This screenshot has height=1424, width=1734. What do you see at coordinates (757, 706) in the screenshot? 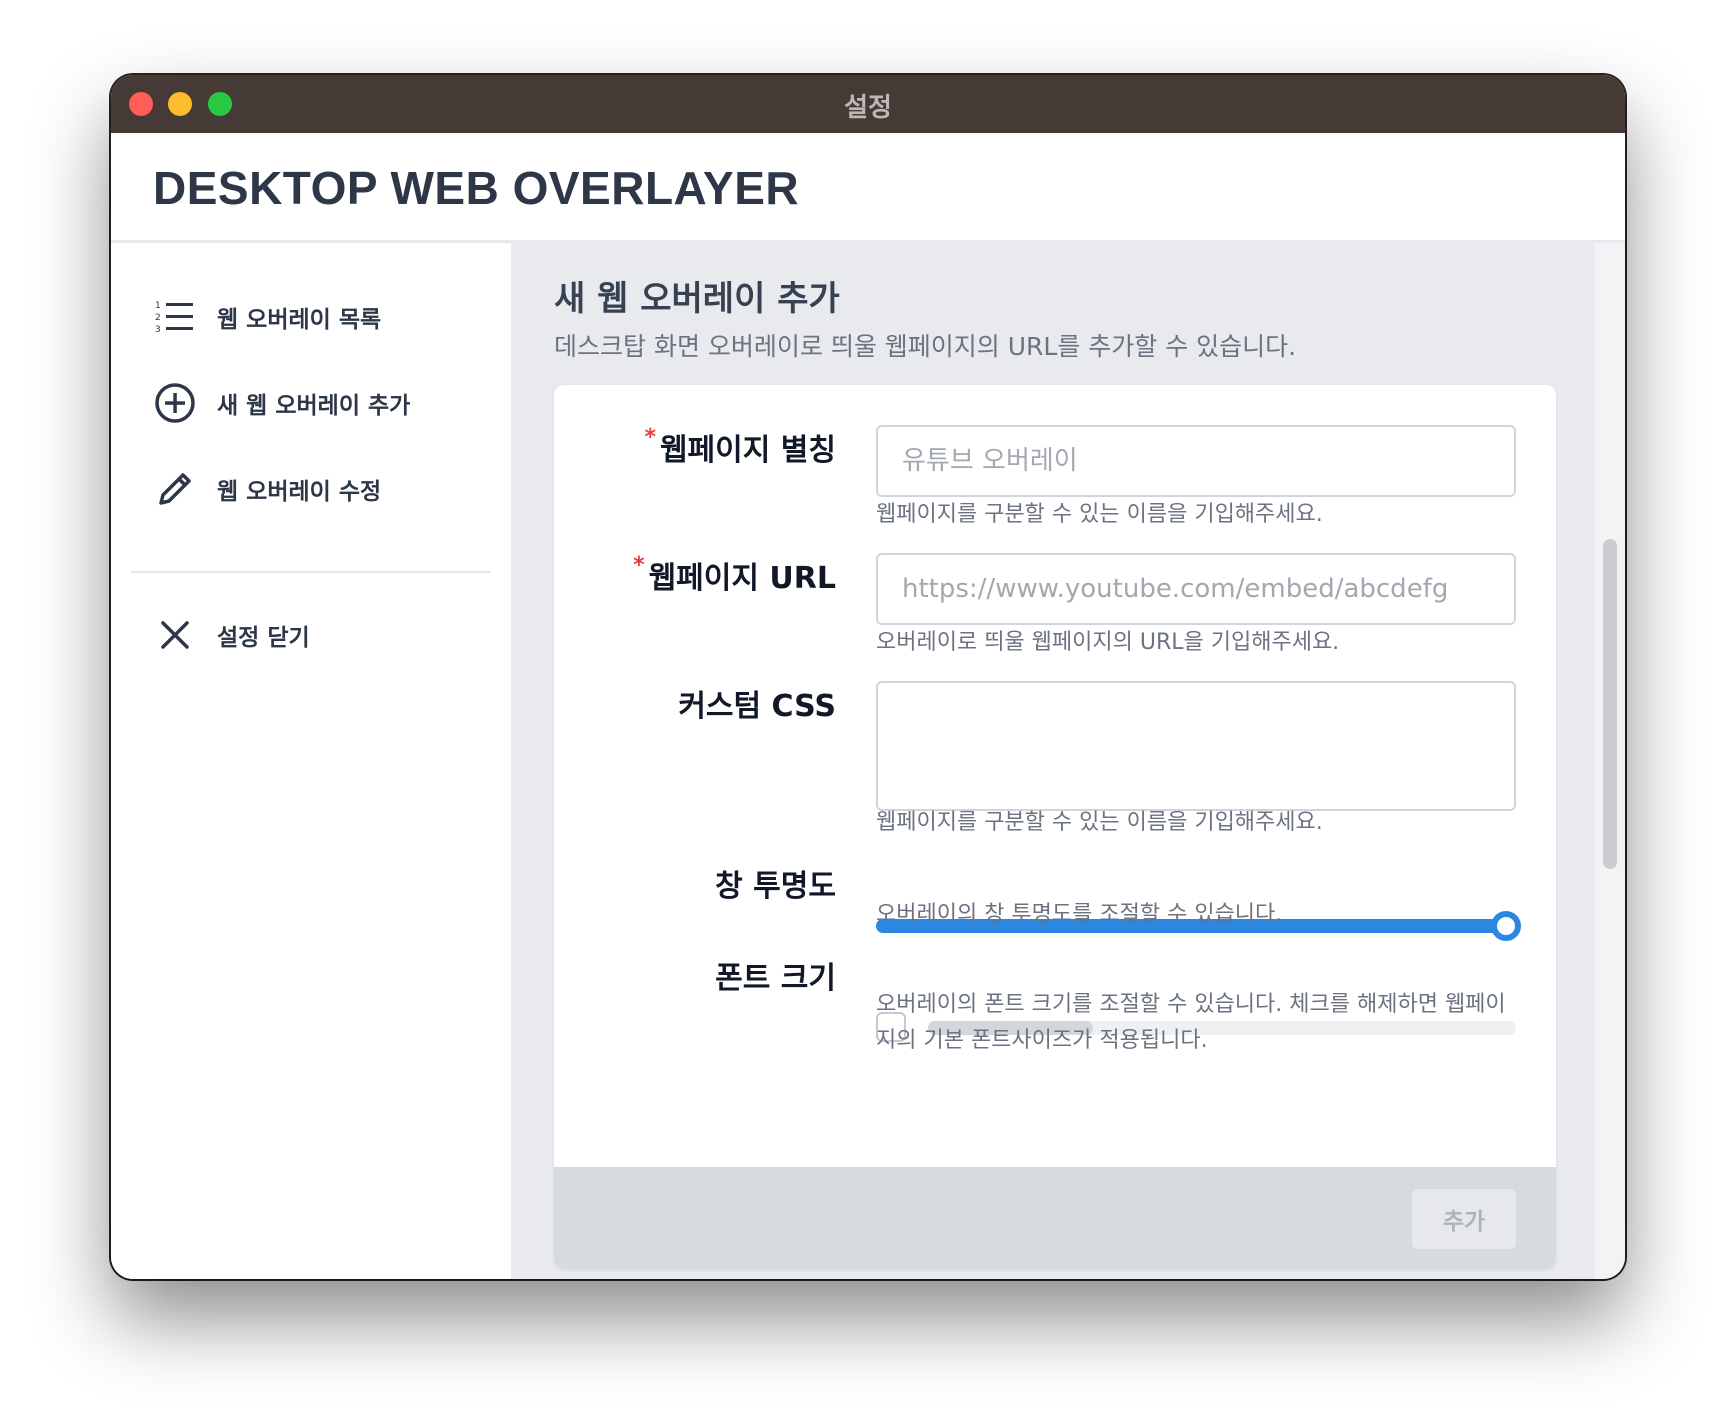
I see `custom-css-label: 커스텀 CSS` at bounding box center [757, 706].